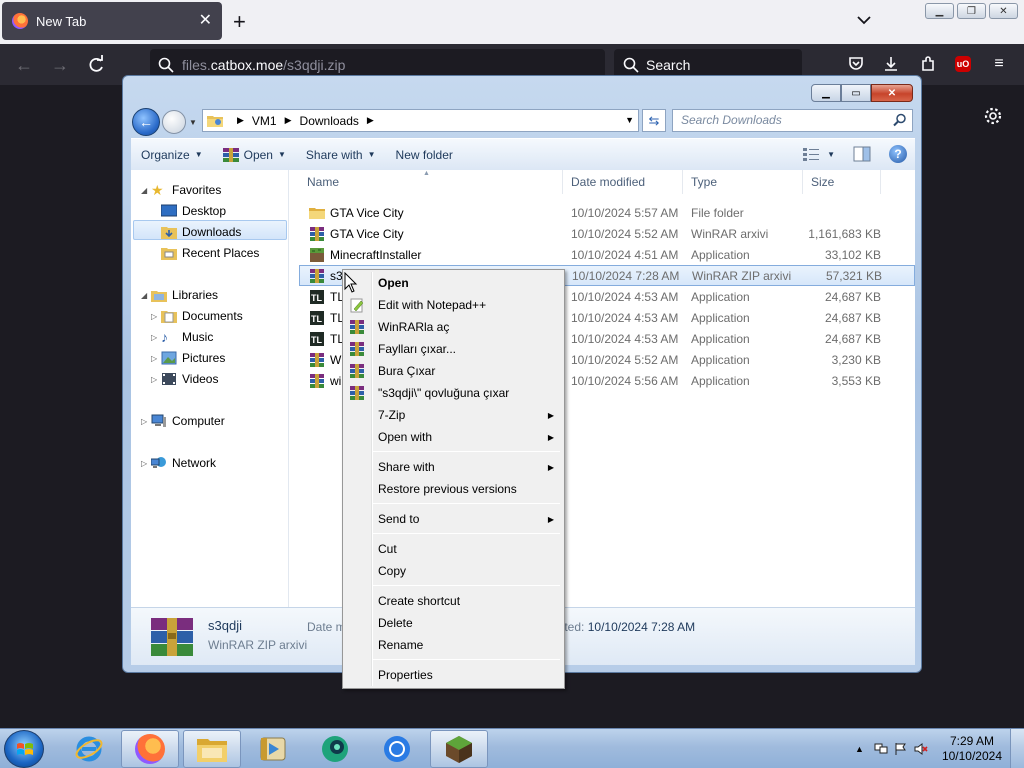 Image resolution: width=1024 pixels, height=768 pixels. Describe the element at coordinates (891, 64) in the screenshot. I see `downloads-icon` at that location.